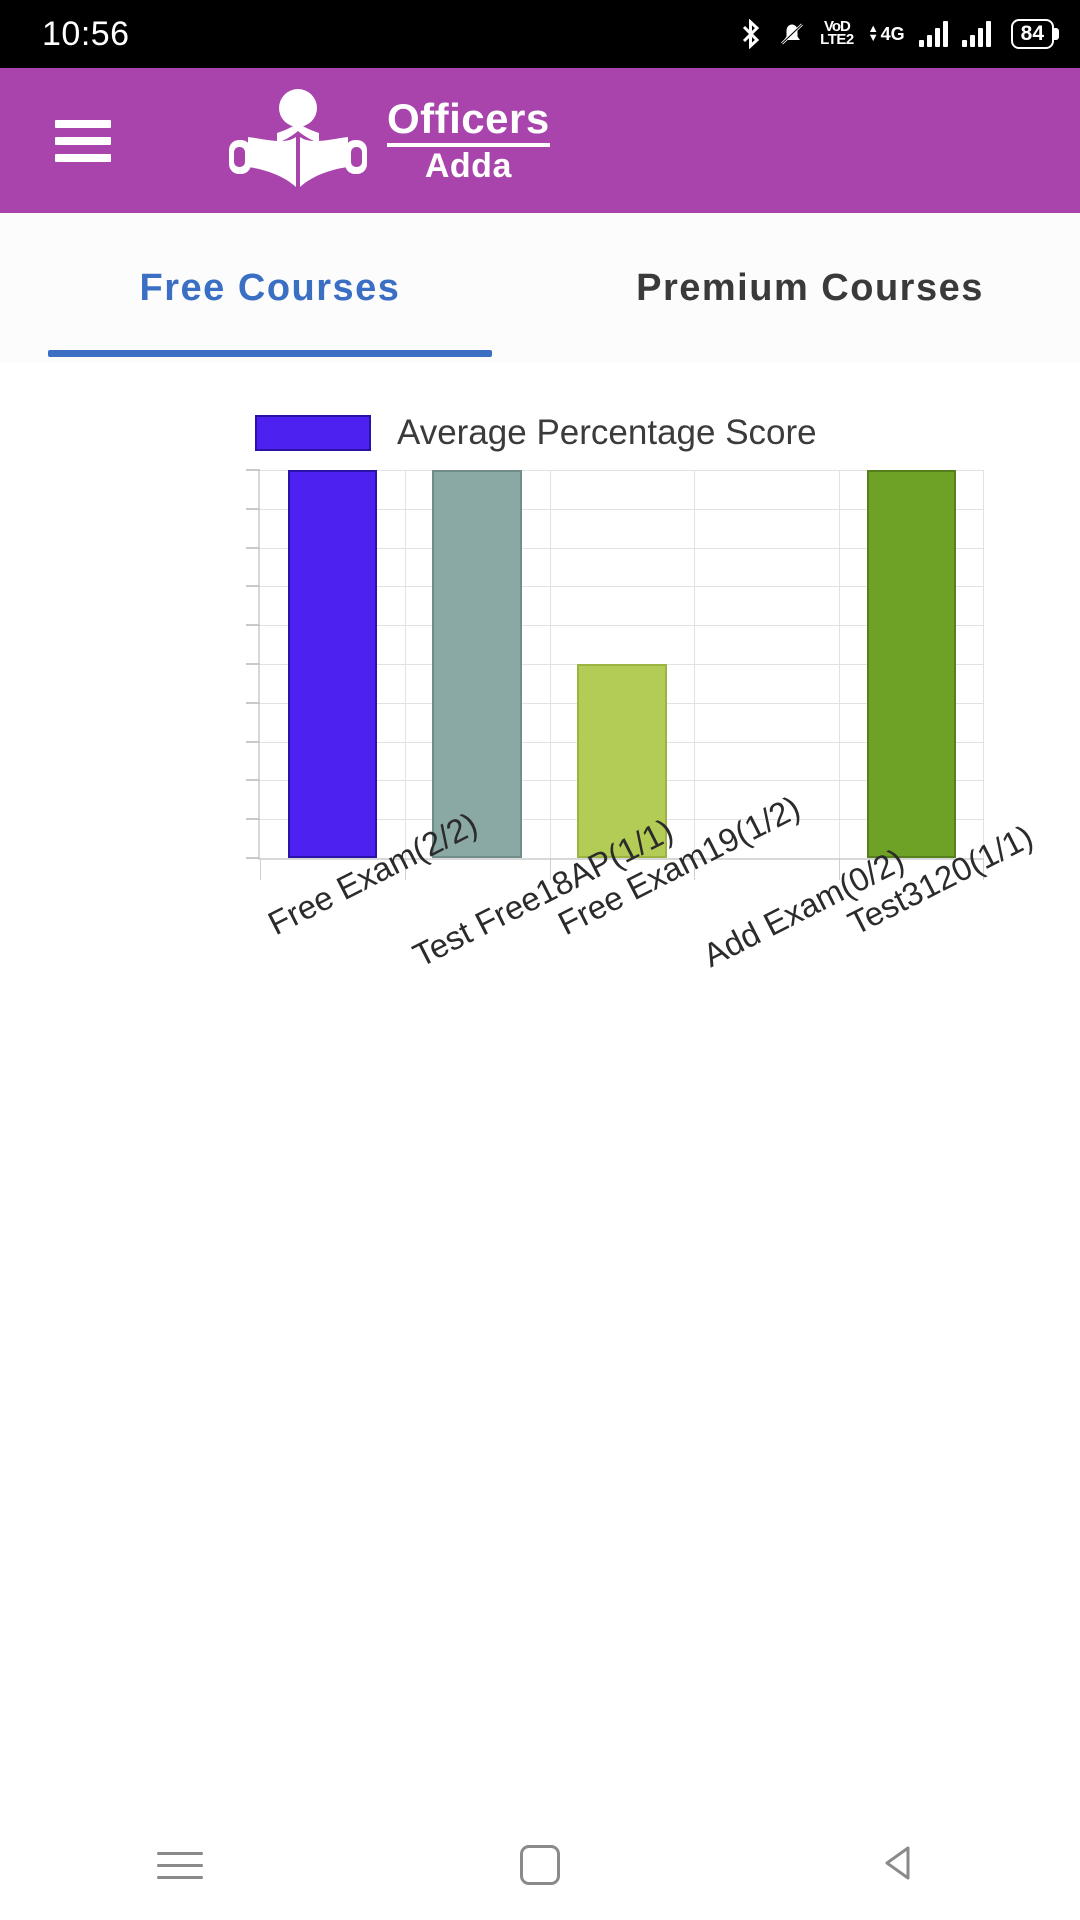  Describe the element at coordinates (83, 140) in the screenshot. I see `hamburger-menu-icon` at that location.